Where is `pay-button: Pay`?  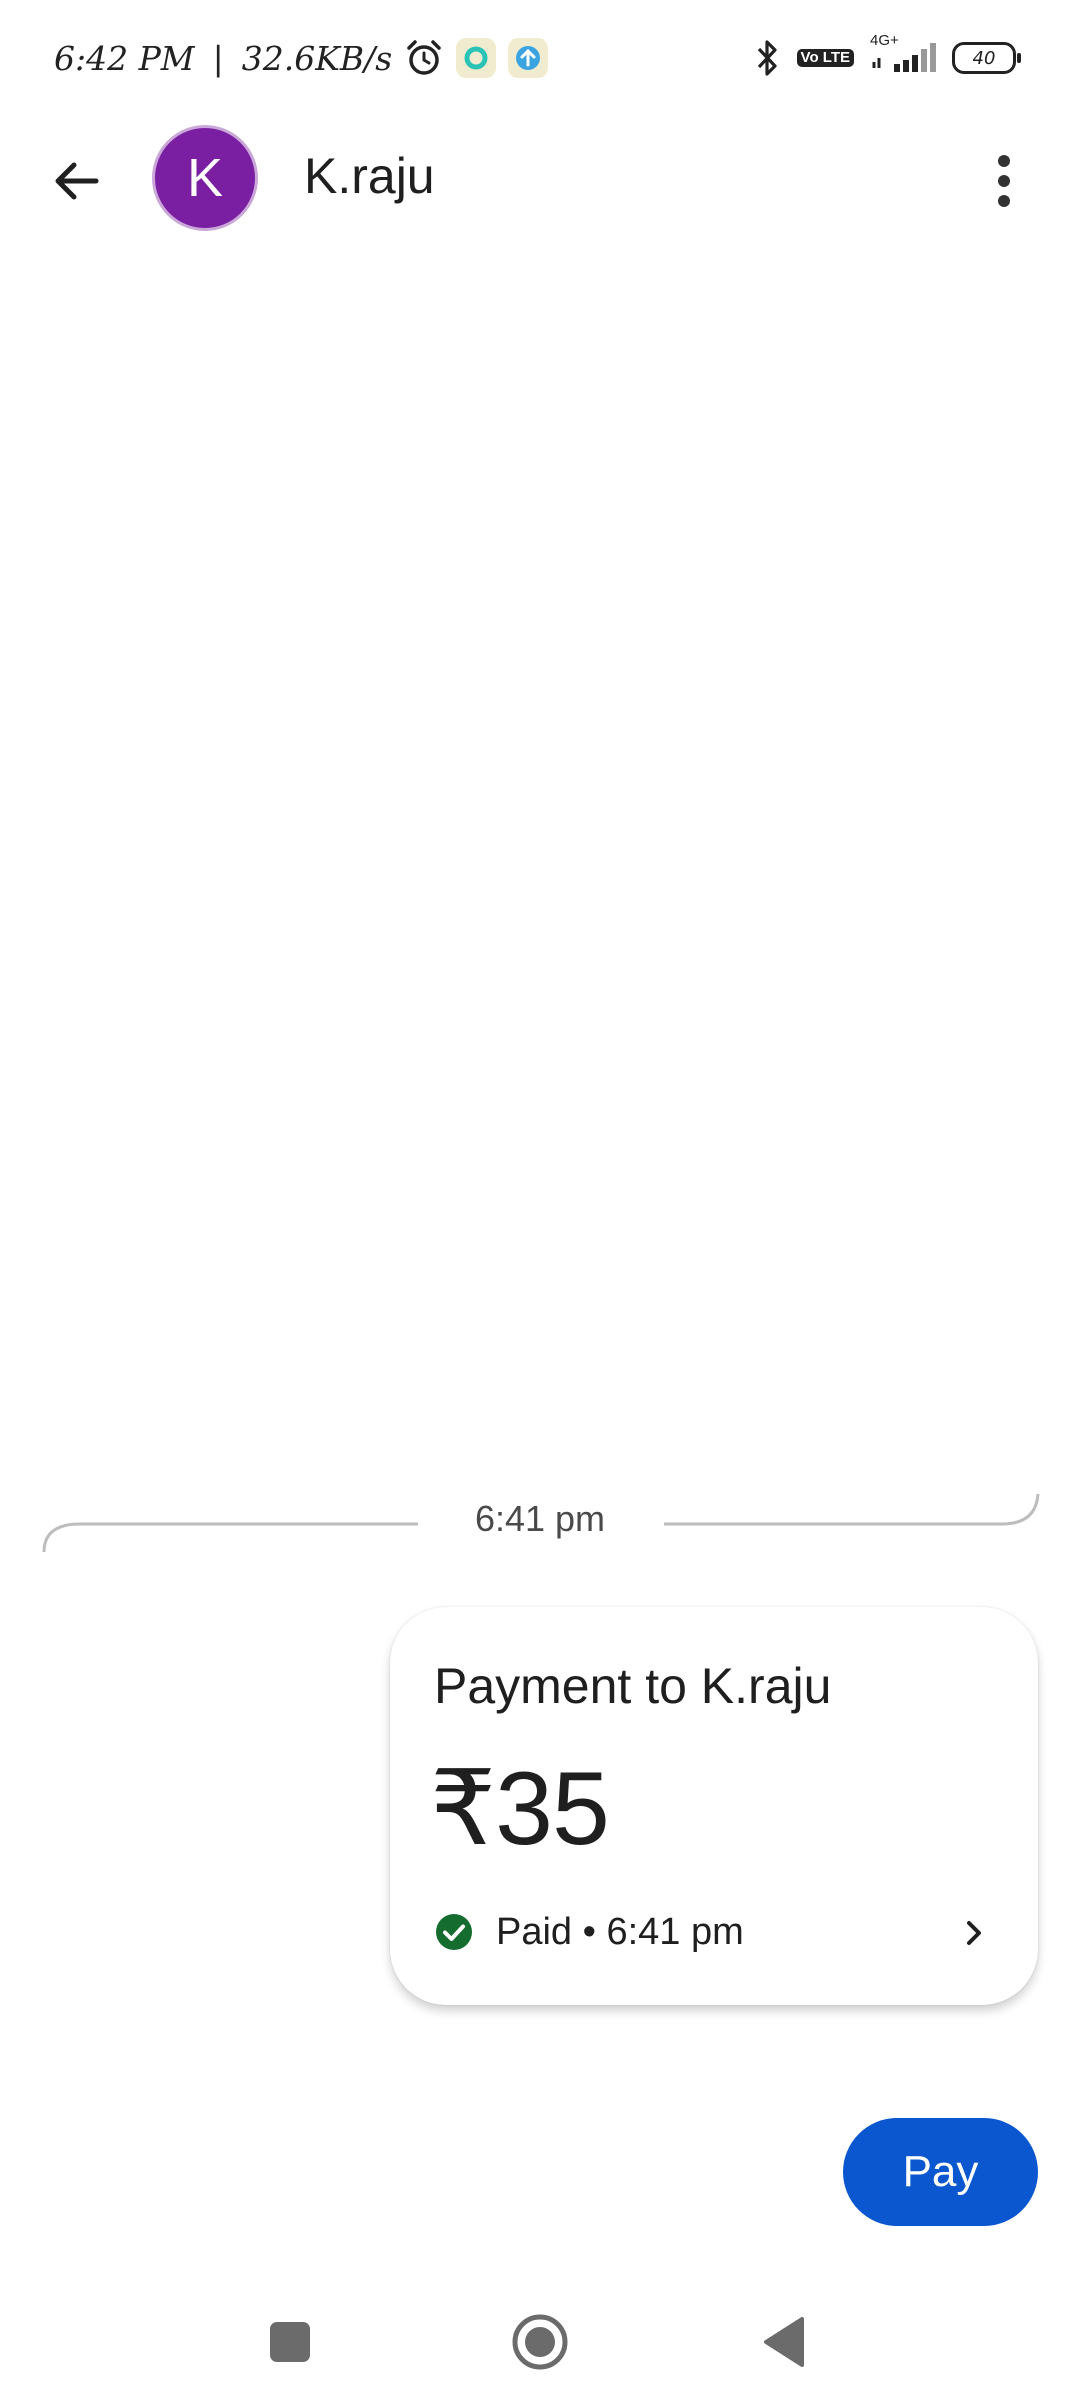
pay-button: Pay is located at coordinates (940, 2172).